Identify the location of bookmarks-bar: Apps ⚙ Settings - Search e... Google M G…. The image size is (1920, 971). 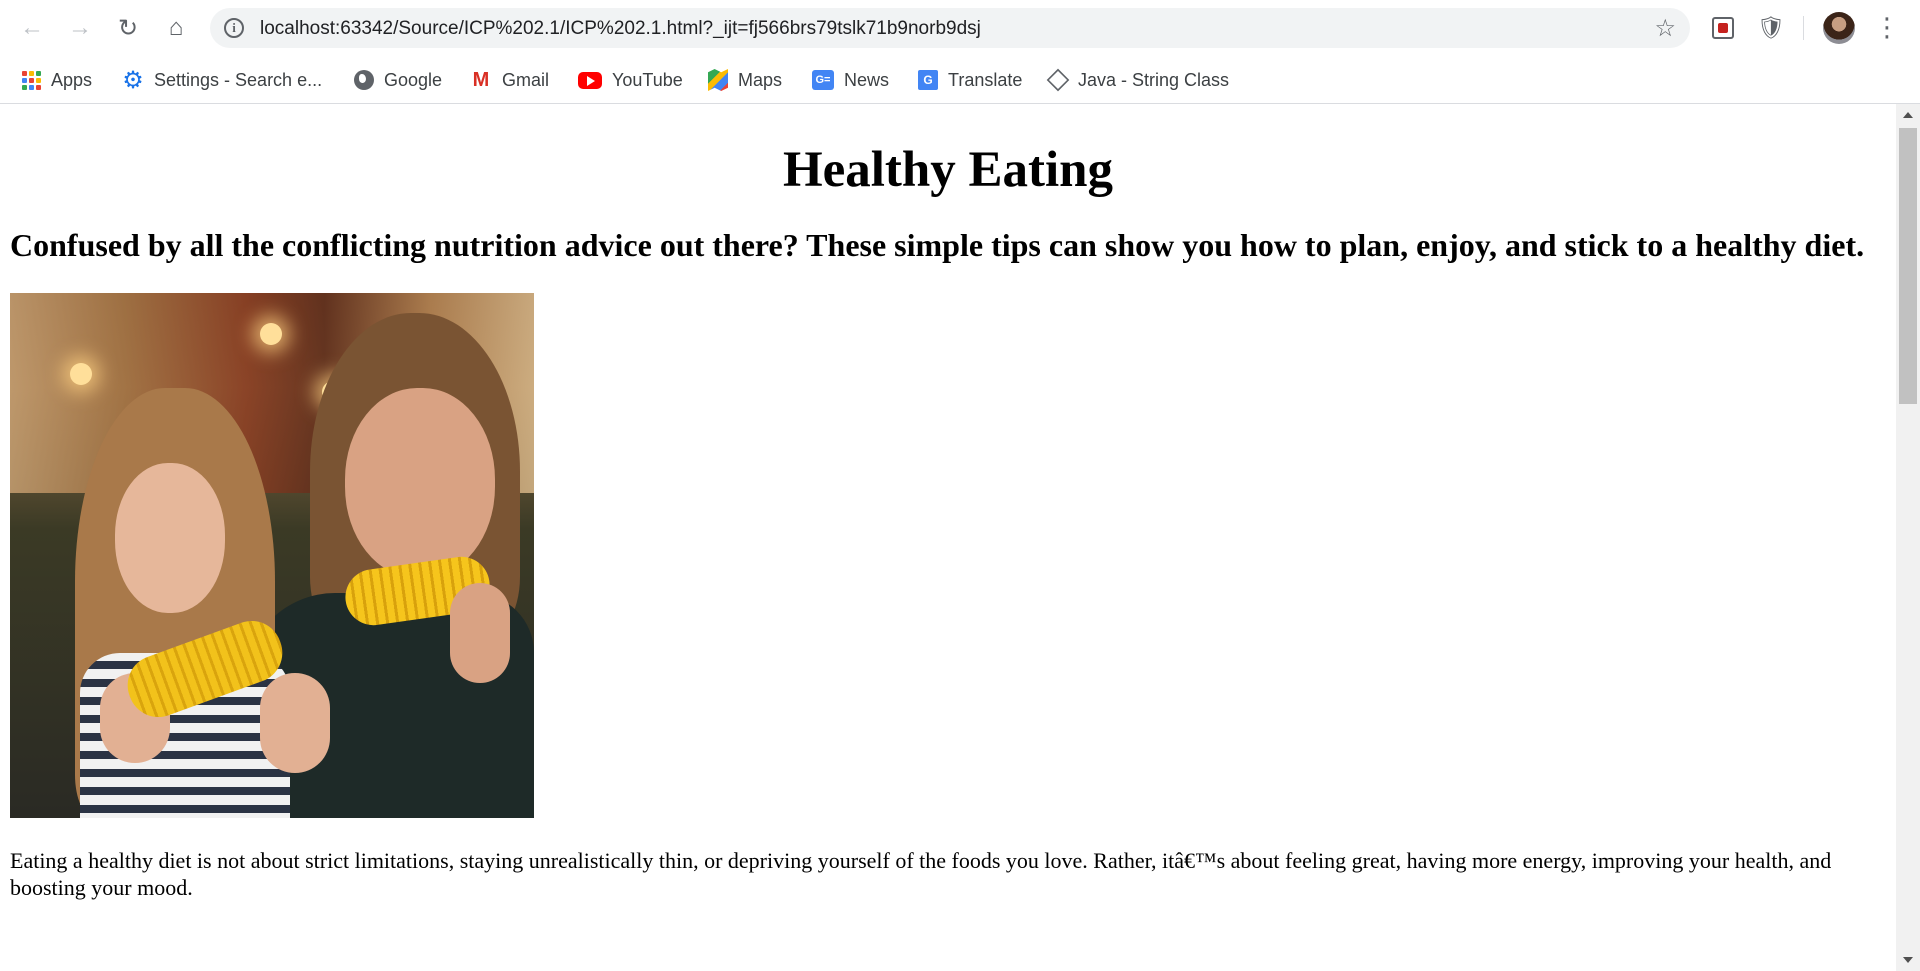
(960, 80).